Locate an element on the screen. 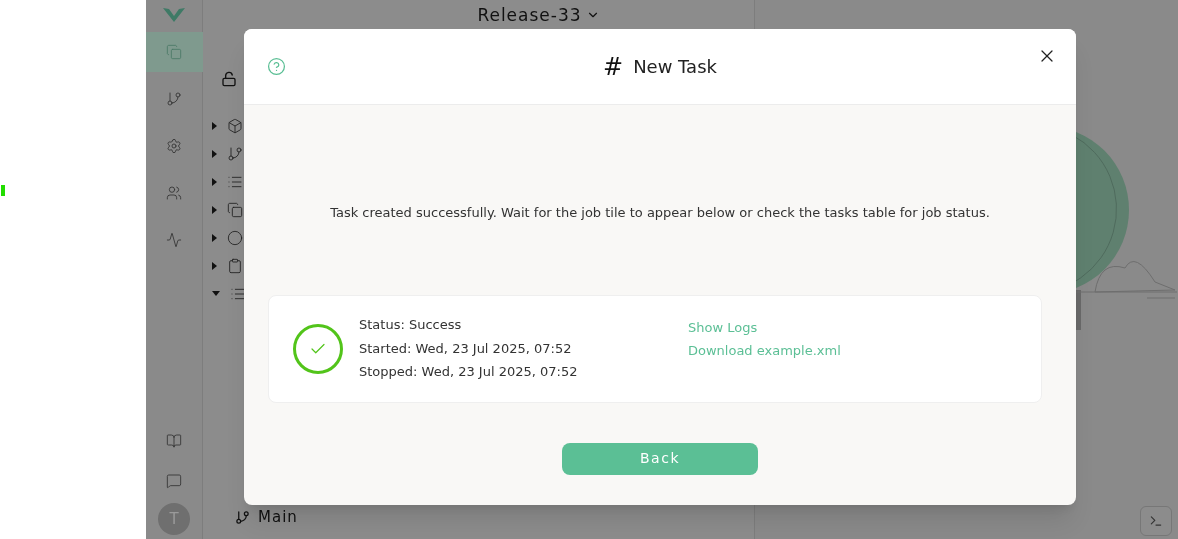 Image resolution: width=1178 pixels, height=539 pixels. job-link: Download example.xml is located at coordinates (764, 351).